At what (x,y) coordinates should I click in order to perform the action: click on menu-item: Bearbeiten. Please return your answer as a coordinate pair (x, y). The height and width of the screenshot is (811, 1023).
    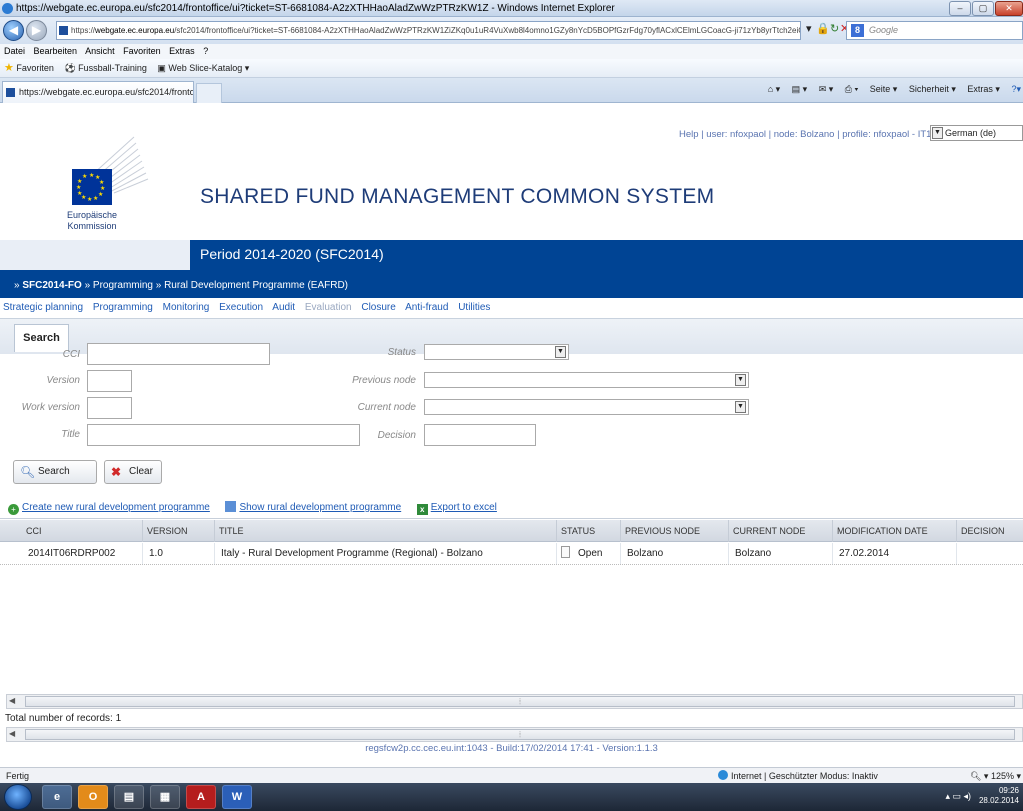
    Looking at the image, I should click on (56, 51).